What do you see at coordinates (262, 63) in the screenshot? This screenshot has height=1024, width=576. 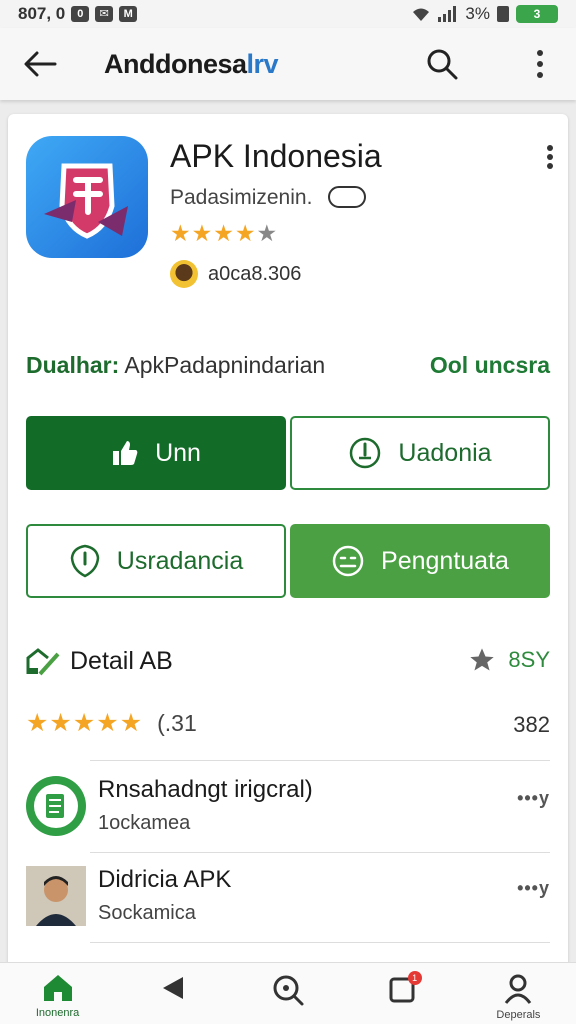 I see `app-bar-title-accent: lrv` at bounding box center [262, 63].